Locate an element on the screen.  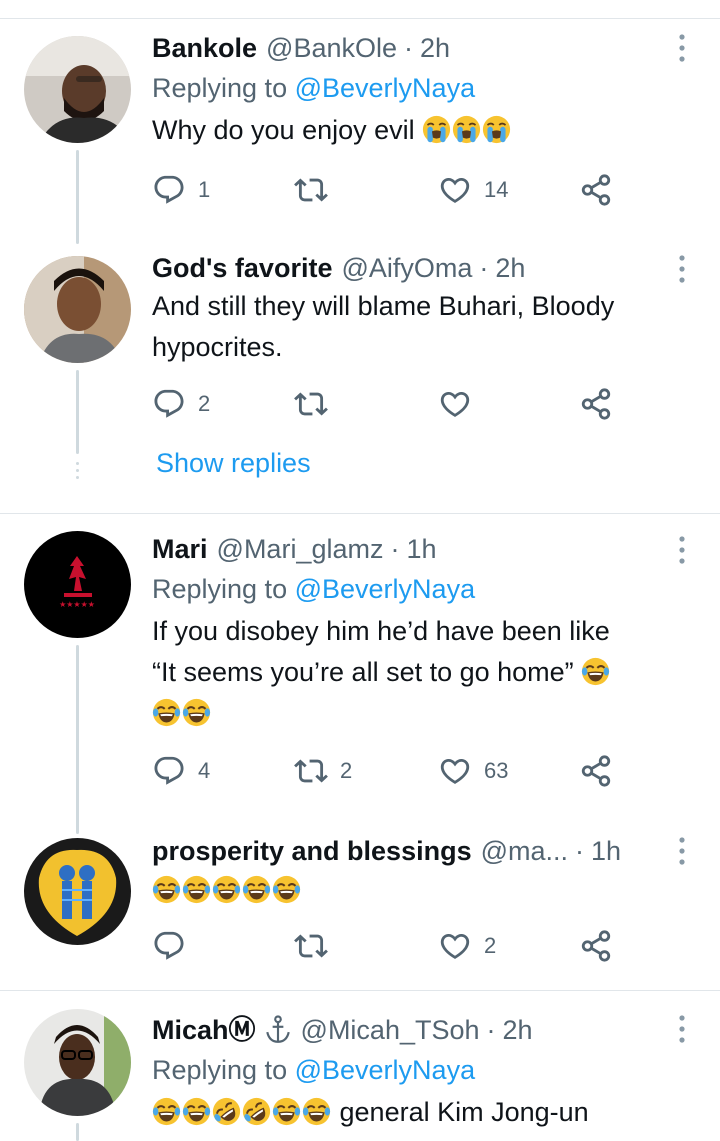
like-button: 2 is located at coordinates (467, 946).